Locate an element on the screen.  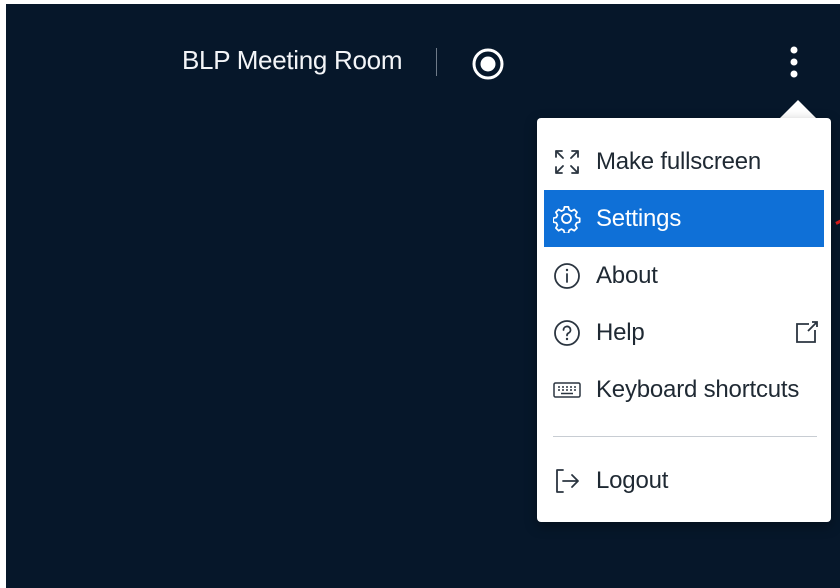
menu-item-label: About is located at coordinates (627, 275).